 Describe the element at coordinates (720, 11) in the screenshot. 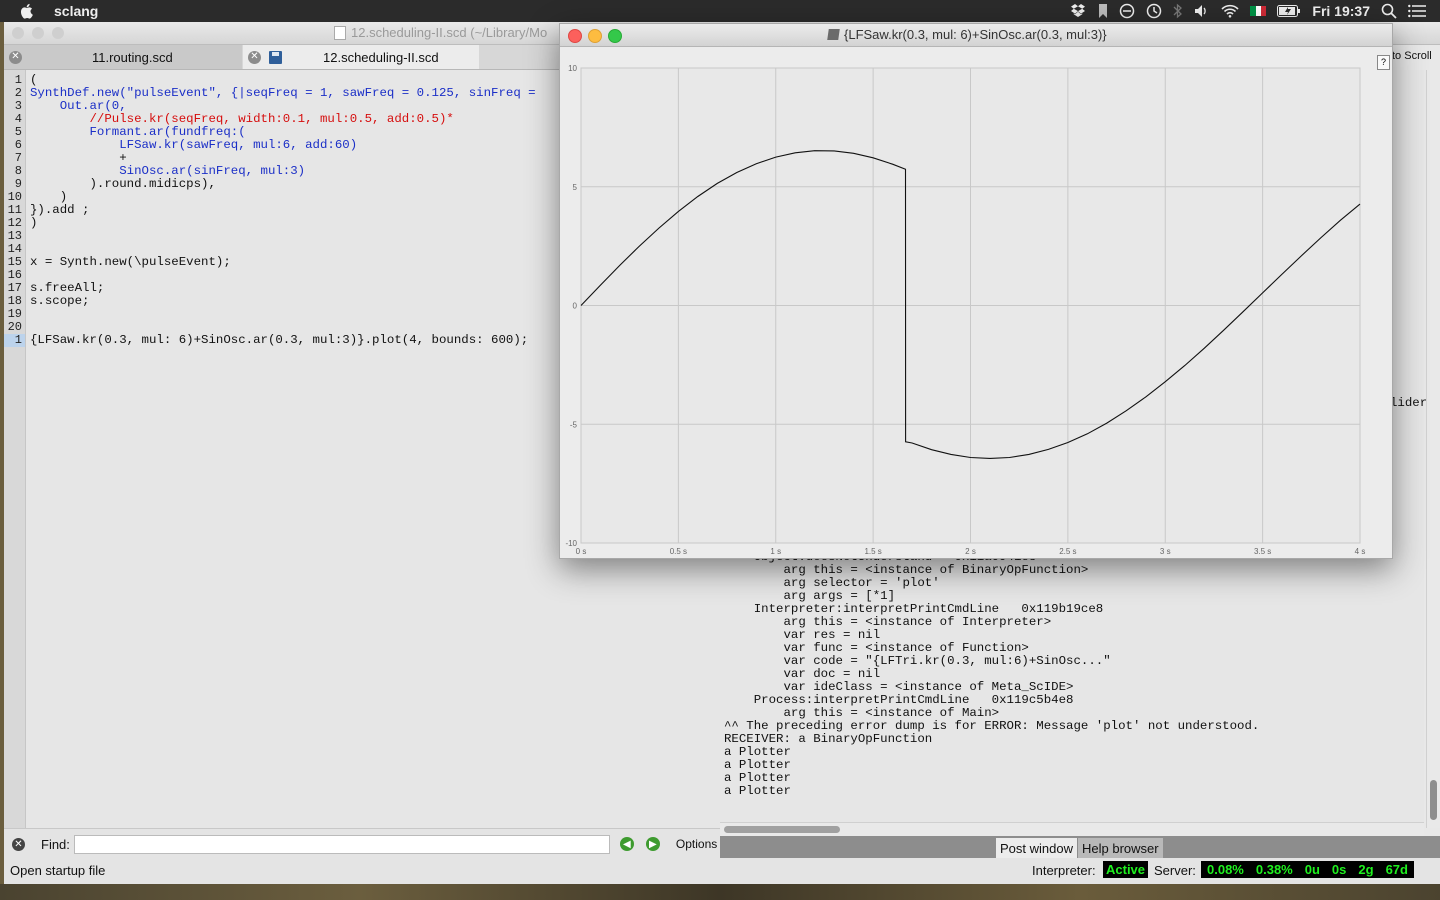

I see `menu-bar: sclang Fri 19:37` at that location.